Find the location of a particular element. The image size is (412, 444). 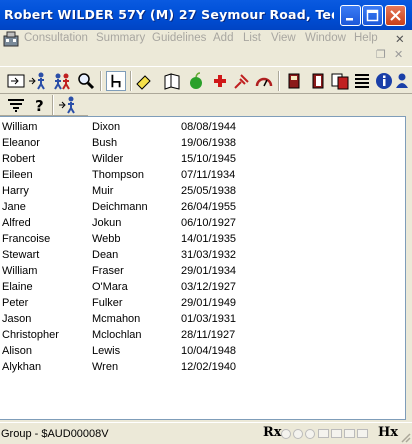

dob-cell: 19/06/1938 is located at coordinates (209, 143).